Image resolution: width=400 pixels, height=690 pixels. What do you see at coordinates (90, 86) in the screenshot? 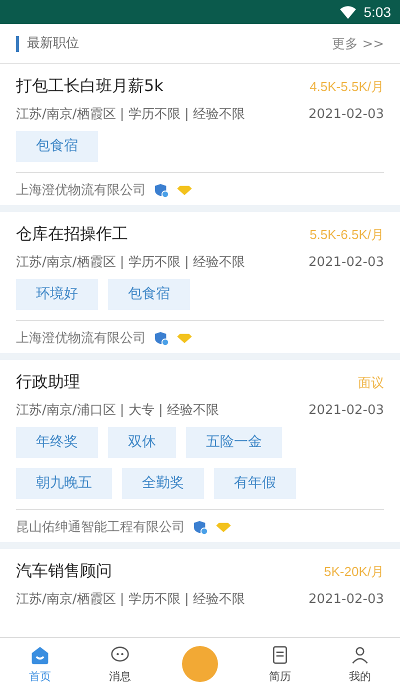
I see `job-title: 打包工长白班月薪5k` at bounding box center [90, 86].